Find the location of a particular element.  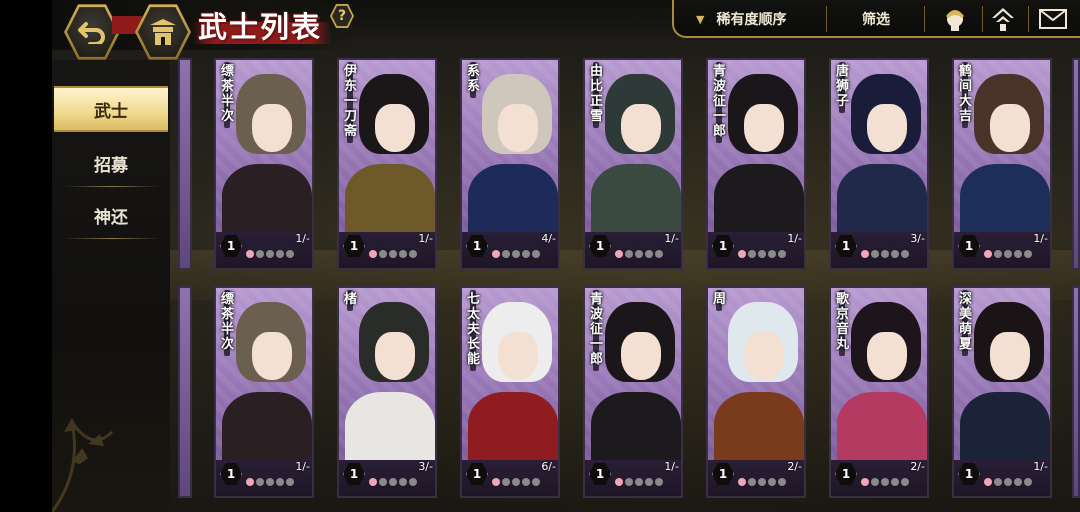

mail-icon is located at coordinates (1053, 19).